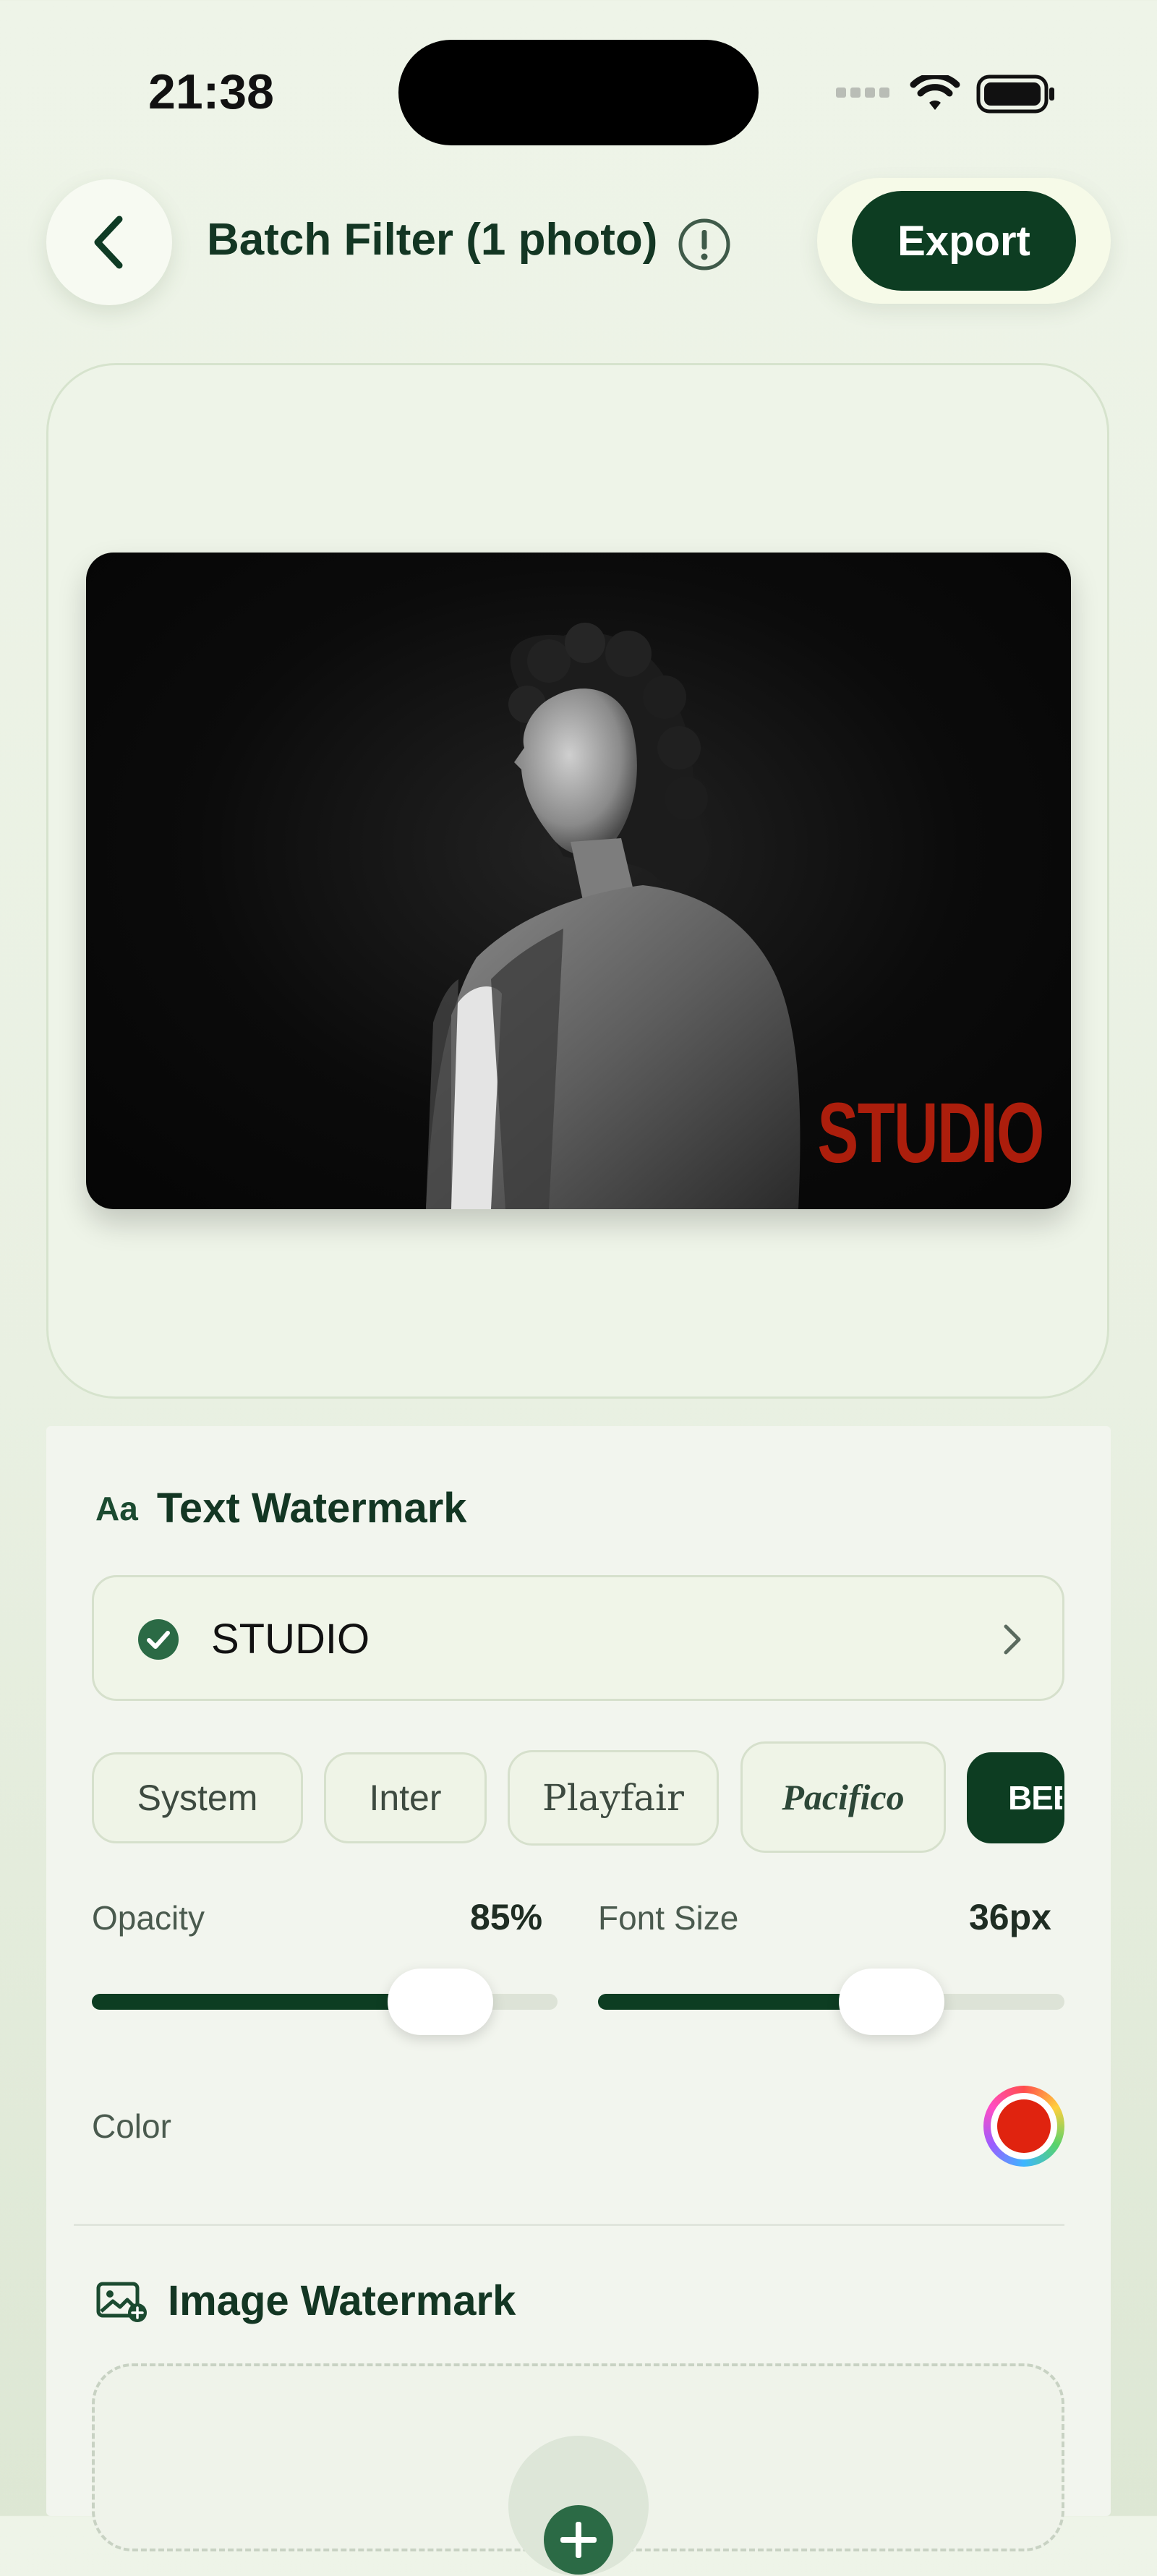 The width and height of the screenshot is (1157, 2576). I want to click on selected-color-swatch, so click(1024, 2126).